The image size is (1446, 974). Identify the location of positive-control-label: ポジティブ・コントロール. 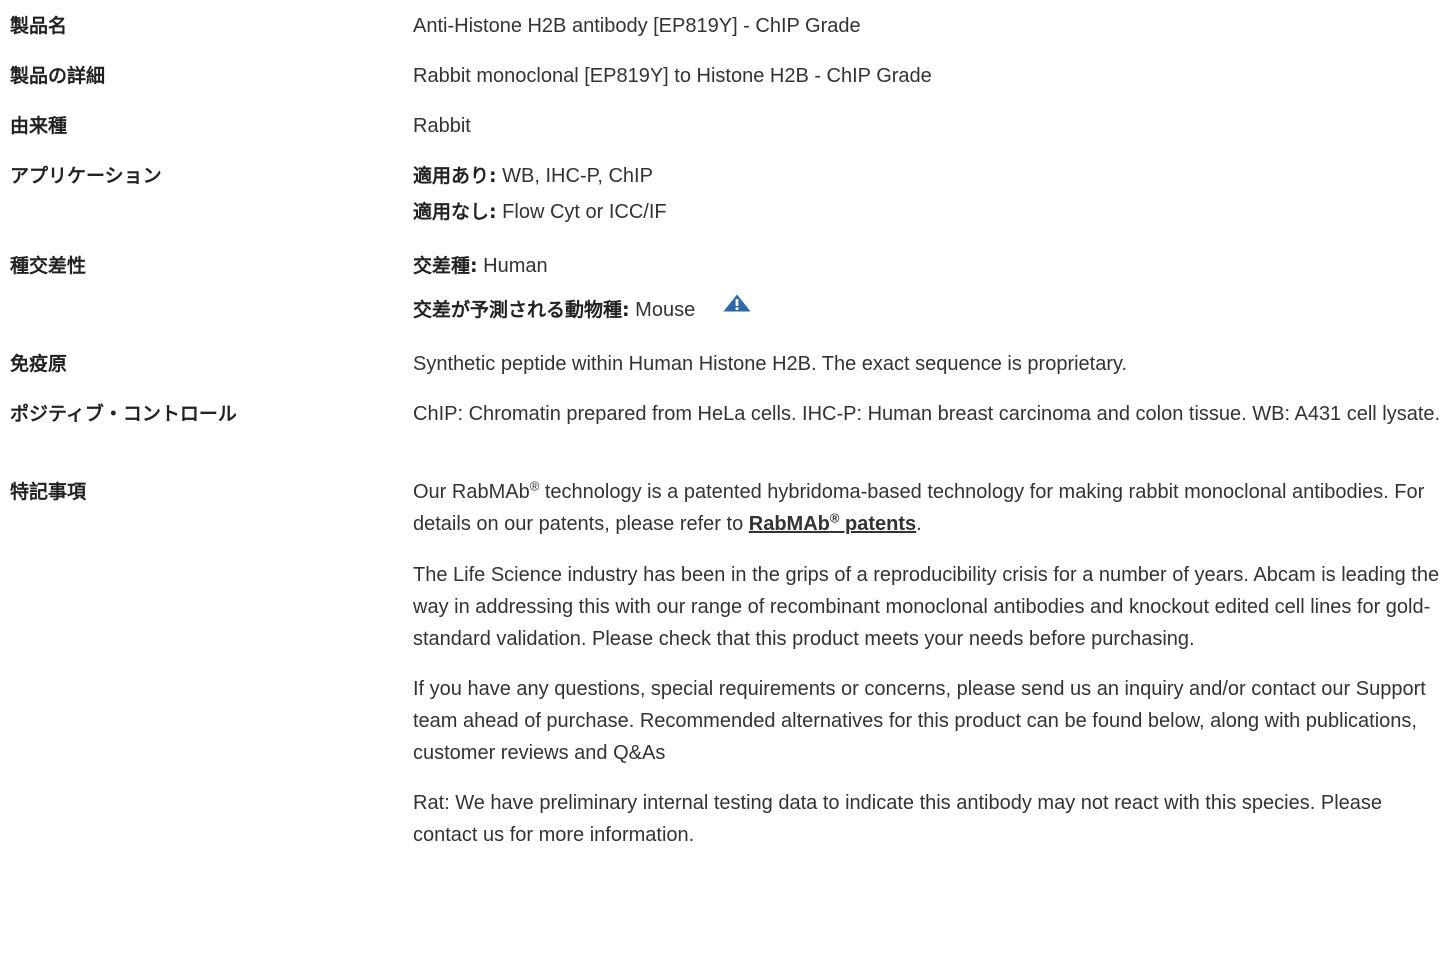
(123, 414).